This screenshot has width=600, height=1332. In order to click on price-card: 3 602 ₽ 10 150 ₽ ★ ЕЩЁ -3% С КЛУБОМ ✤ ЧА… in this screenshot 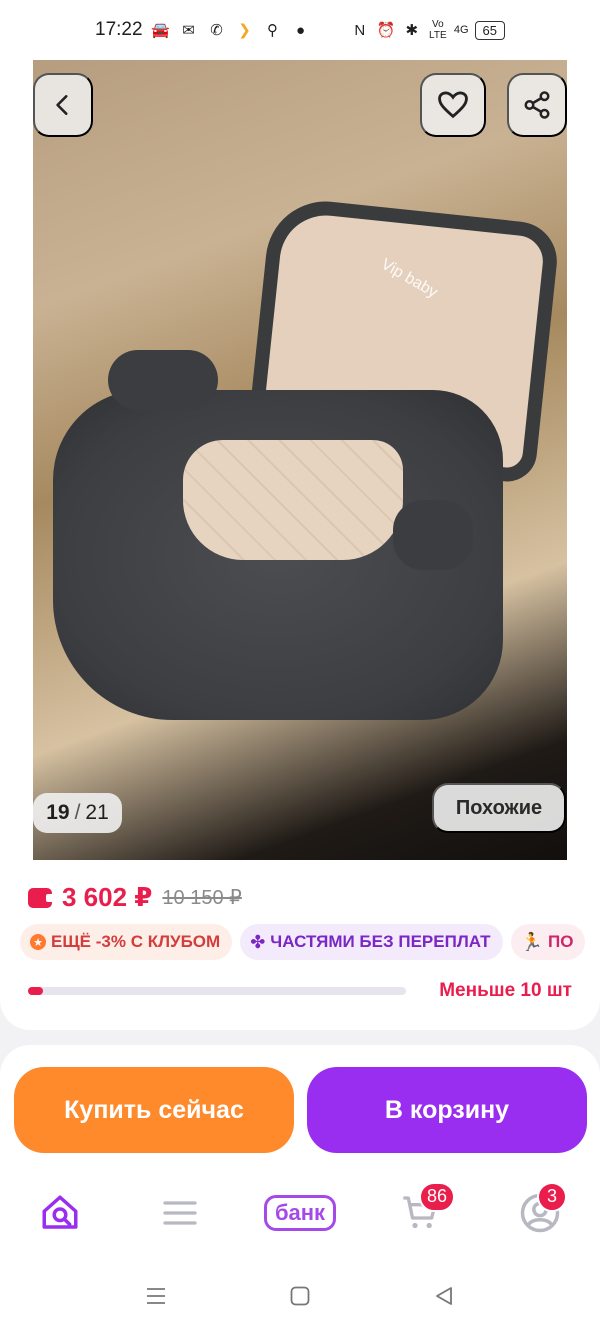, I will do `click(300, 945)`.